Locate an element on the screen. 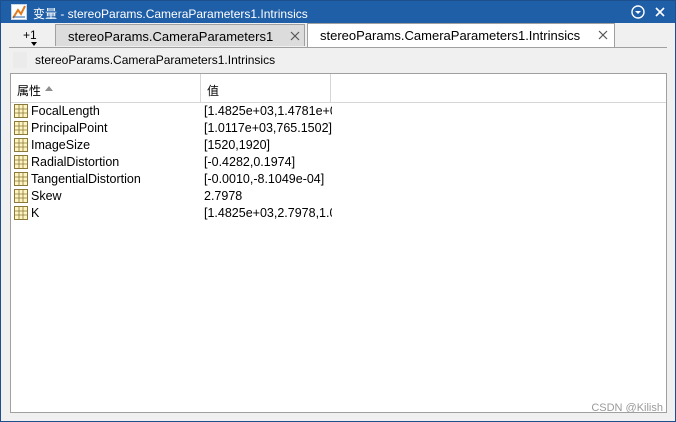 This screenshot has width=676, height=422. property-value: [1.0117e+03,765.1502] is located at coordinates (268, 128).